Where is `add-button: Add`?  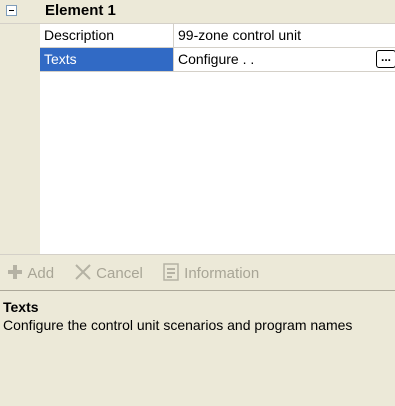 add-button: Add is located at coordinates (30, 273).